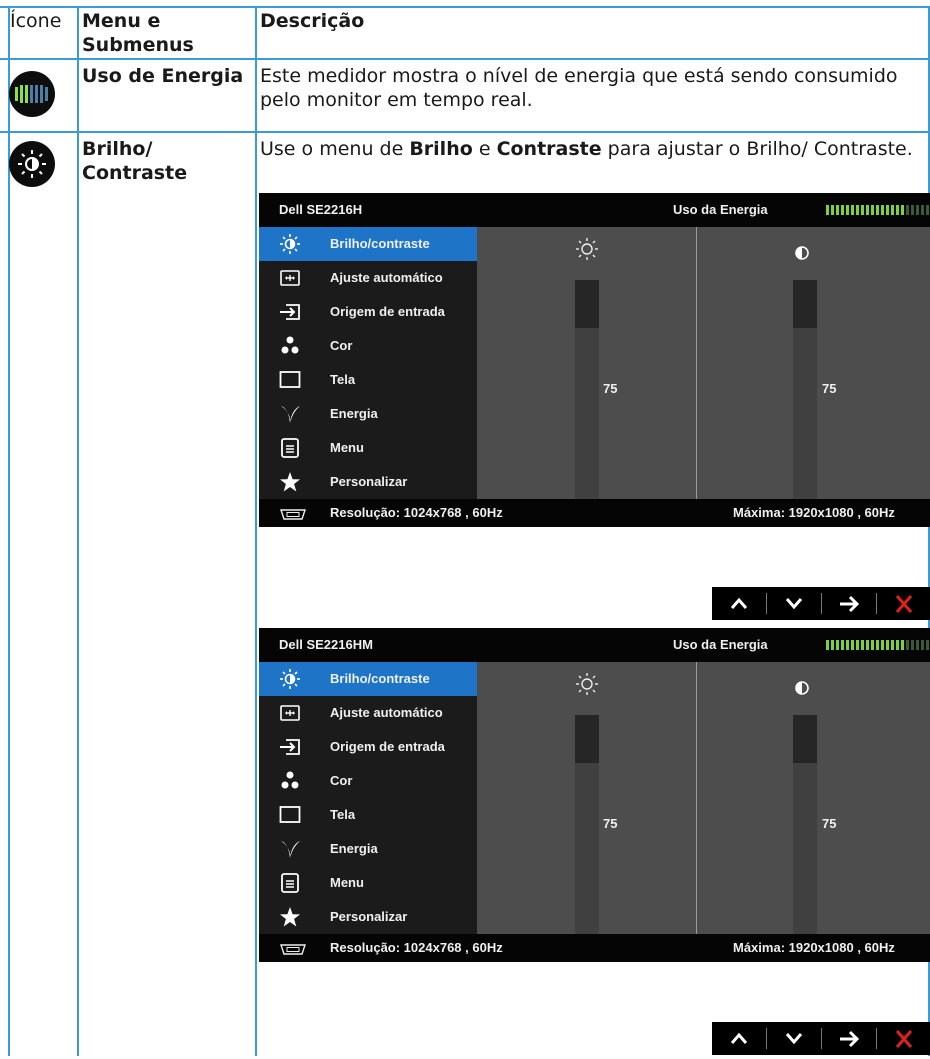  What do you see at coordinates (484, 149) in the screenshot?
I see `desc-text: e` at bounding box center [484, 149].